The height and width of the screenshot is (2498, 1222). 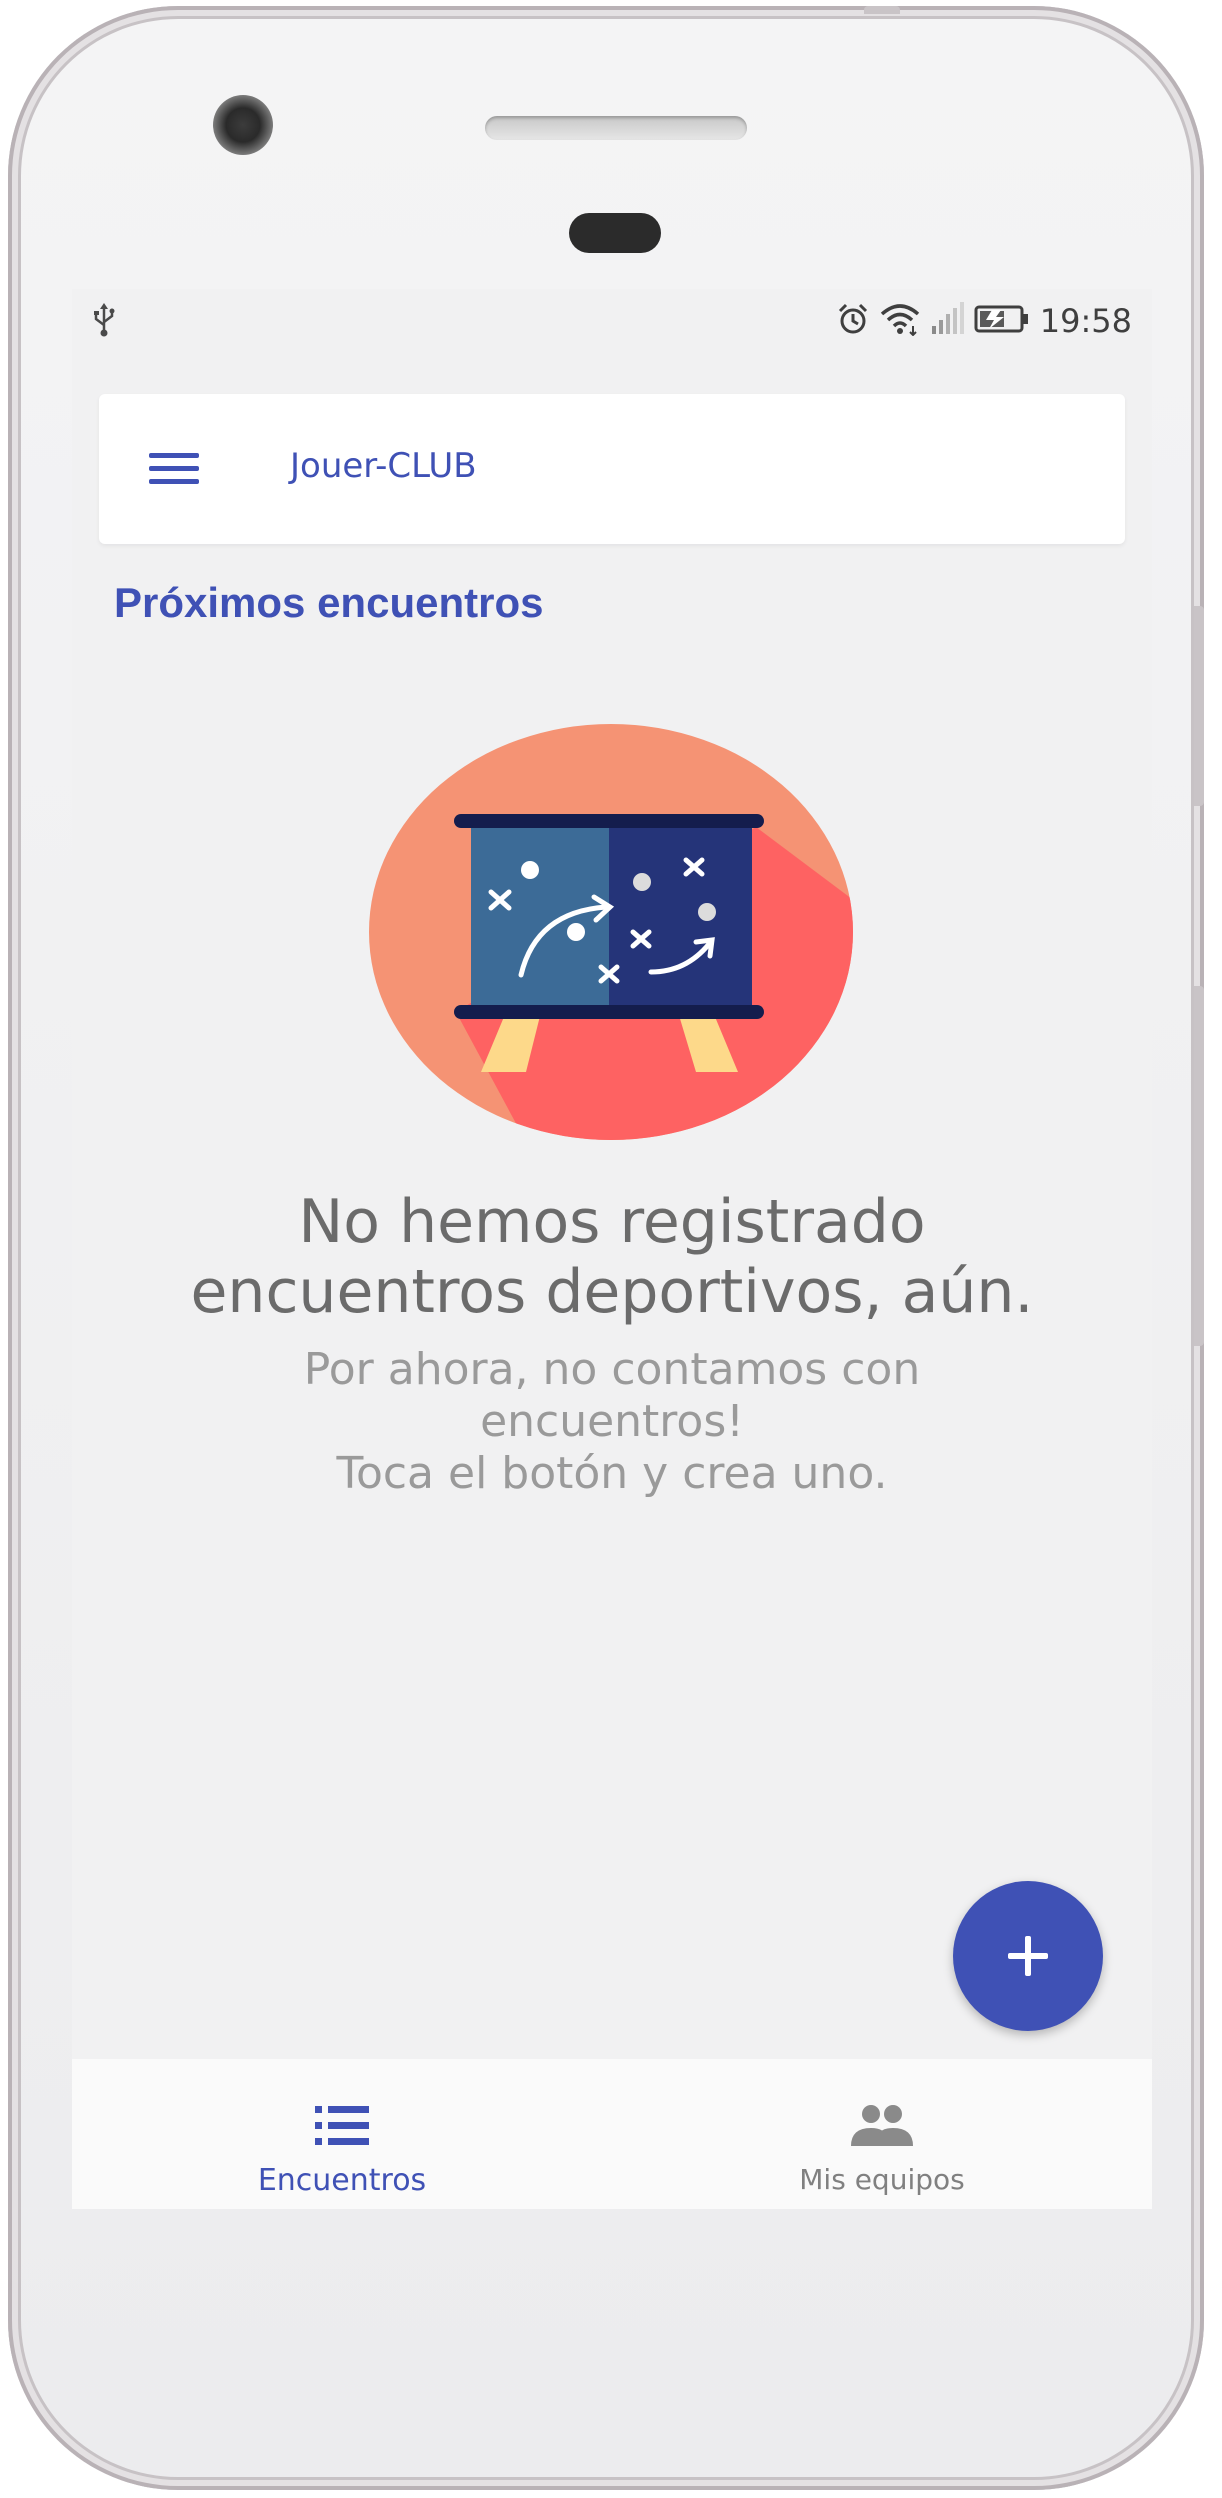 I want to click on status-bar: 19:58, so click(x=612, y=321).